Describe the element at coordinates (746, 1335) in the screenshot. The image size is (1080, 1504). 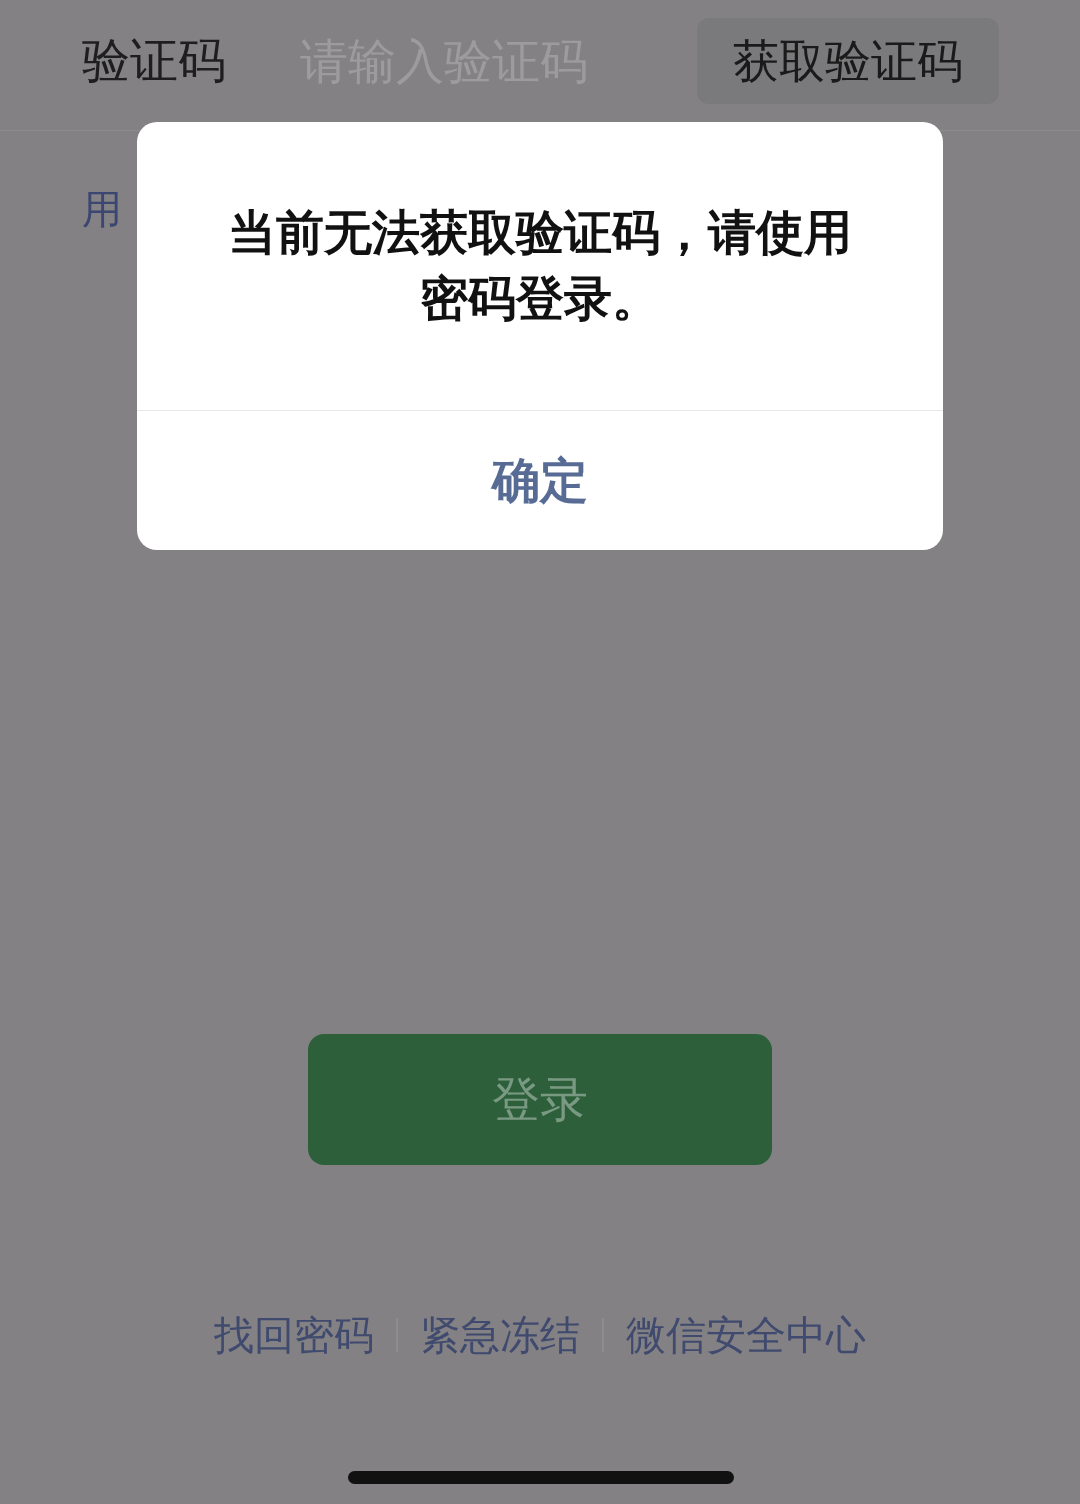
I see `footer-link: 微信安全中心` at that location.